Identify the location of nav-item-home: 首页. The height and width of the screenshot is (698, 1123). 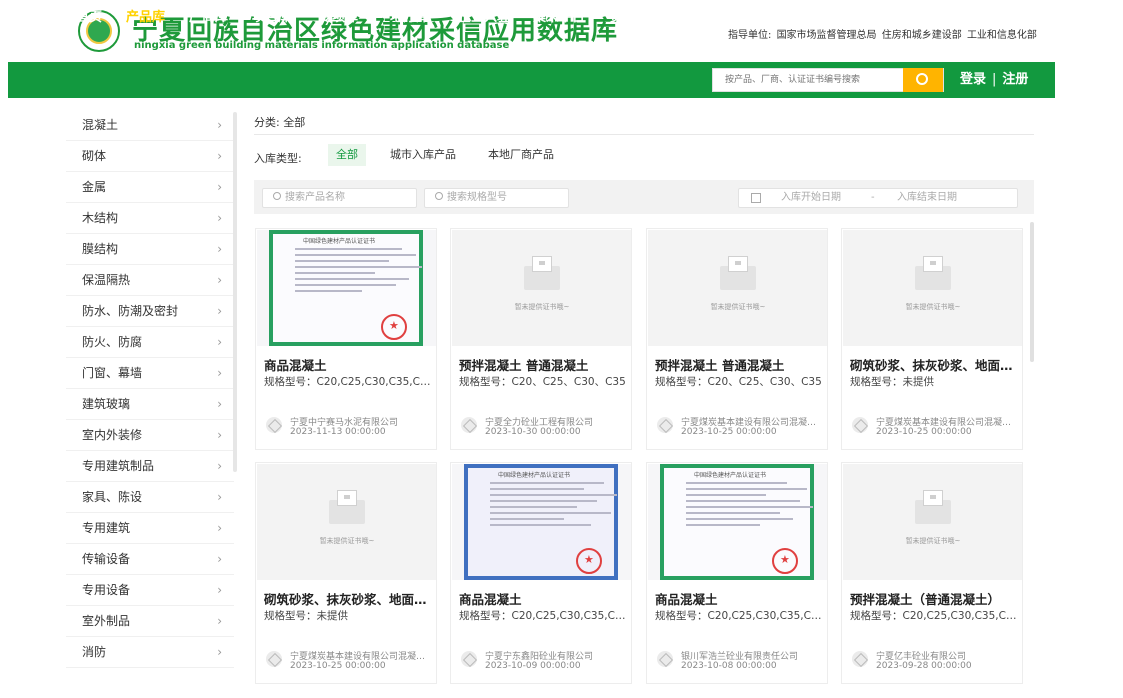
(89, 18).